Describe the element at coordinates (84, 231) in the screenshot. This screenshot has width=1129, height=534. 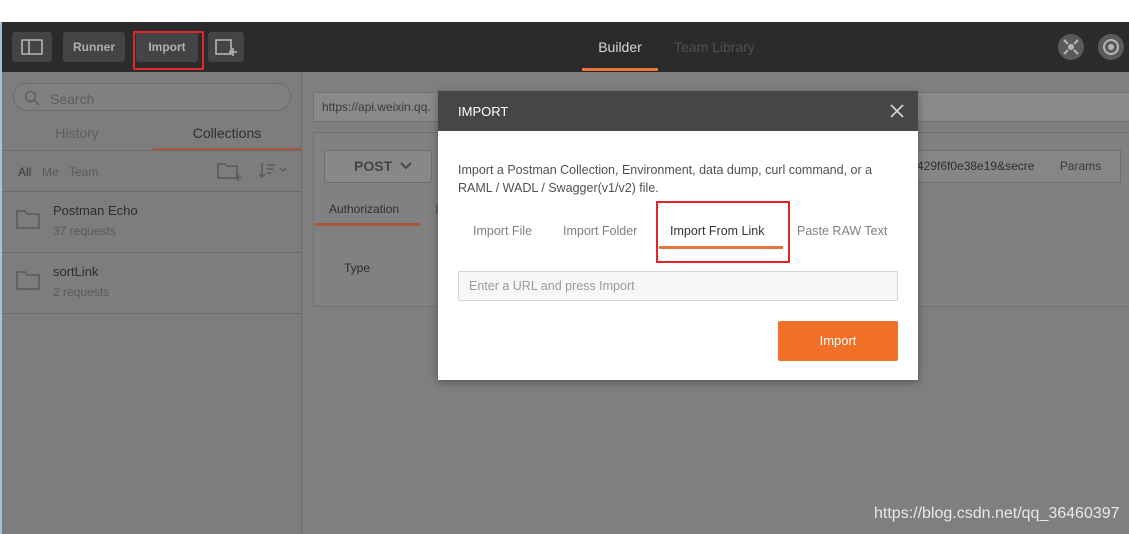
I see `collection-count: 37 requests` at that location.